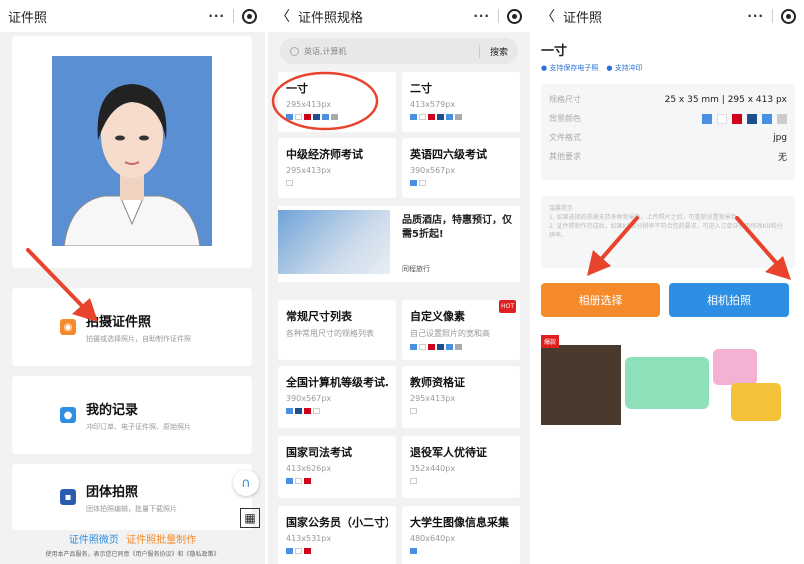 The height and width of the screenshot is (564, 804). I want to click on search-icon, so click(294, 51).